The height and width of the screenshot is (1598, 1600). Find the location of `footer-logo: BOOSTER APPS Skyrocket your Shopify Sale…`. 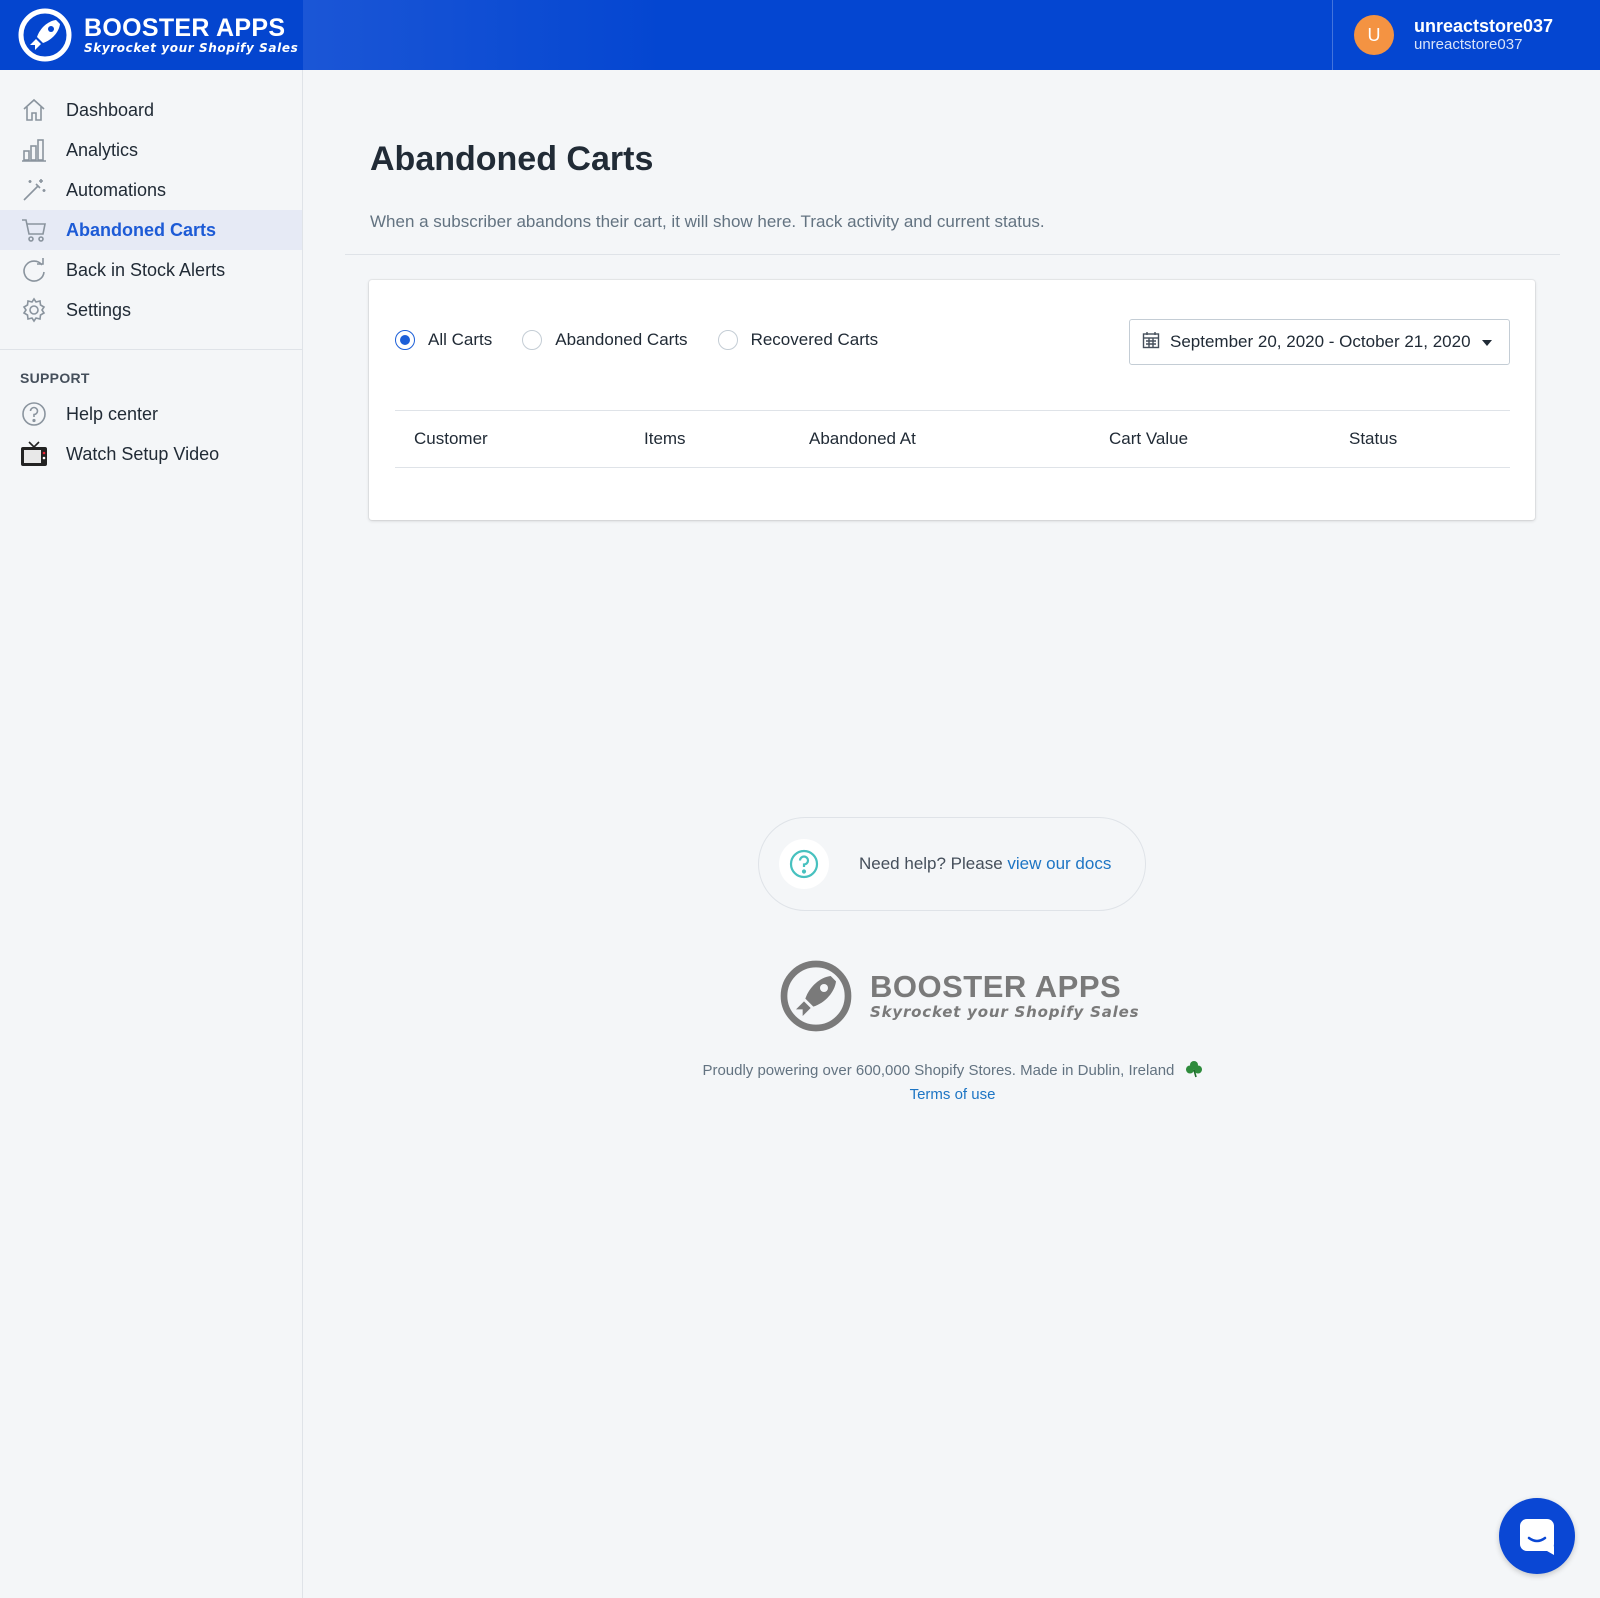

footer-logo: BOOSTER APPS Skyrocket your Shopify Sale… is located at coordinates (959, 996).